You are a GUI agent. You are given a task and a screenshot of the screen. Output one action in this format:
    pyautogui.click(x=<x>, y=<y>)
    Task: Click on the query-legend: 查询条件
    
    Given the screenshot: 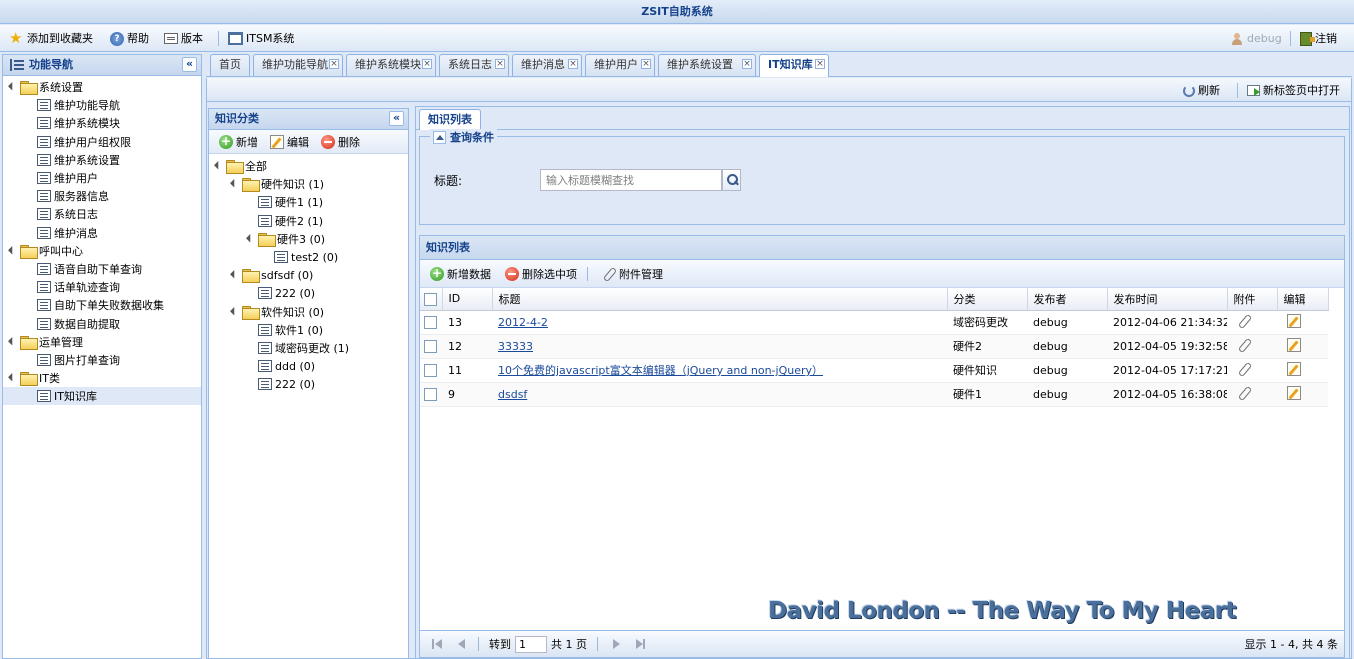 What is the action you would take?
    pyautogui.click(x=463, y=137)
    